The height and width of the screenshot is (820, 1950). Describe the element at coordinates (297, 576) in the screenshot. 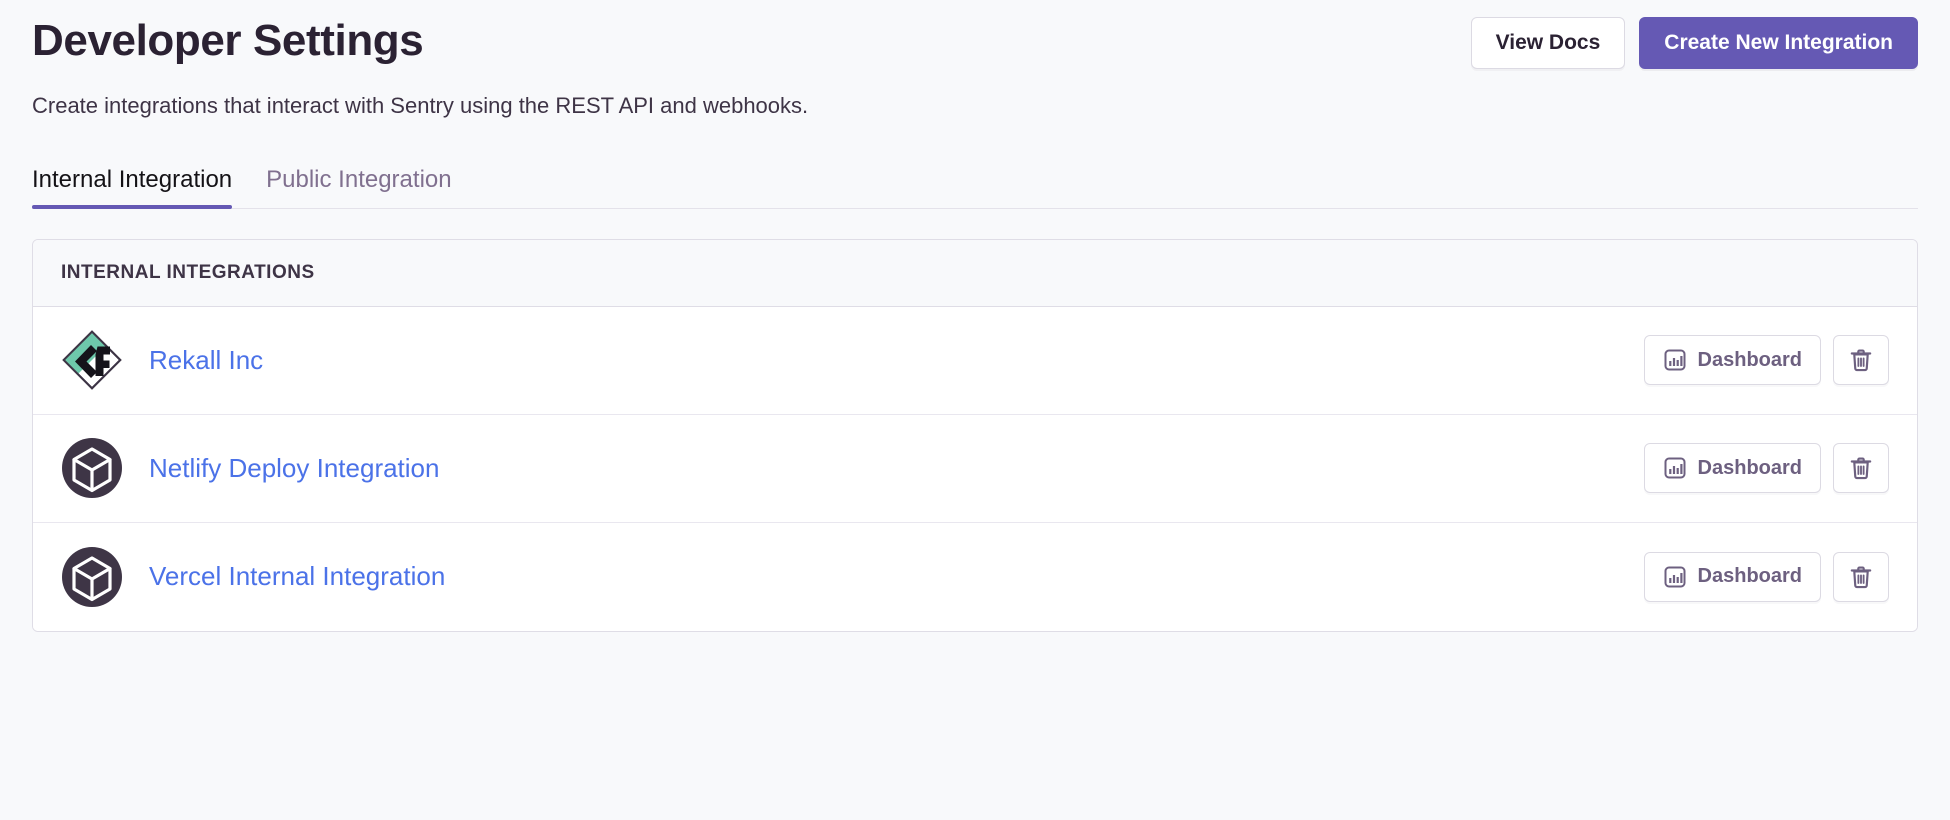

I see `integration-name-link: Vercel Internal Integration` at that location.